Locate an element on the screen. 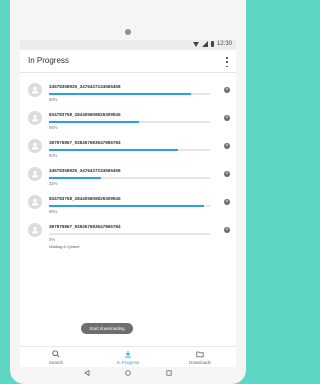 This screenshot has height=384, width=320. nav-in-progress: In Progress is located at coordinates (128, 357).